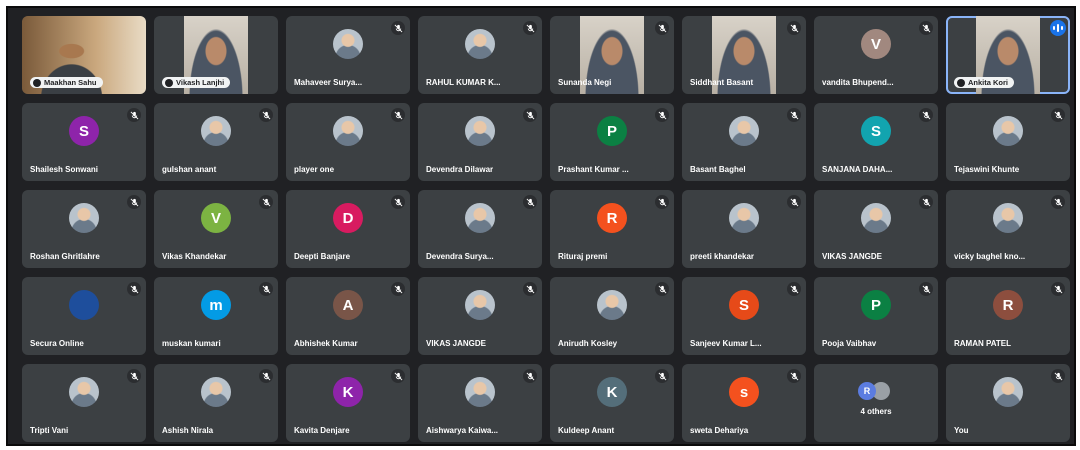 This screenshot has width=1080, height=450. I want to click on participant-name: gulshan anant, so click(189, 169).